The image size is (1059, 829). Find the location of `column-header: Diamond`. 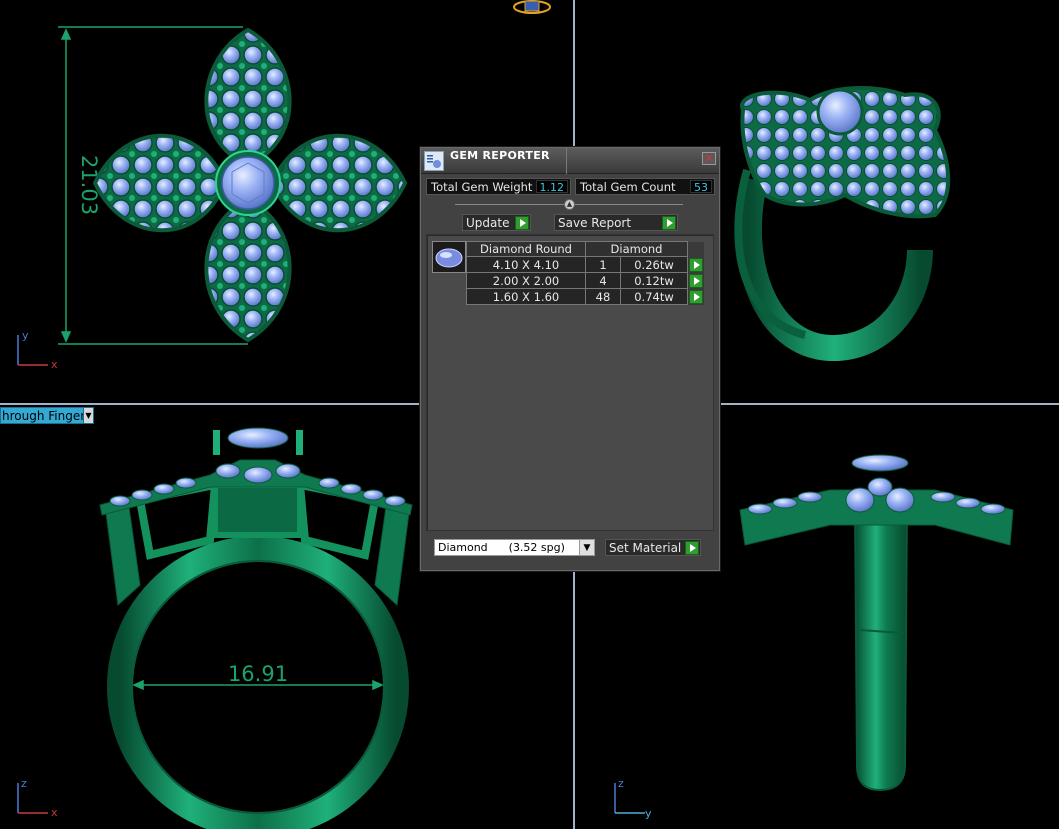

column-header: Diamond is located at coordinates (636, 249).